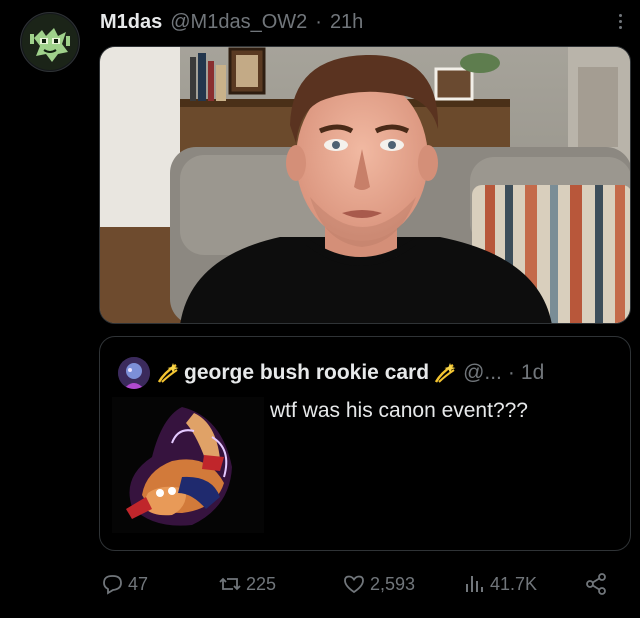 Image resolution: width=640 pixels, height=618 pixels. I want to click on quoted-author-name: george bush rookie card, so click(306, 373).